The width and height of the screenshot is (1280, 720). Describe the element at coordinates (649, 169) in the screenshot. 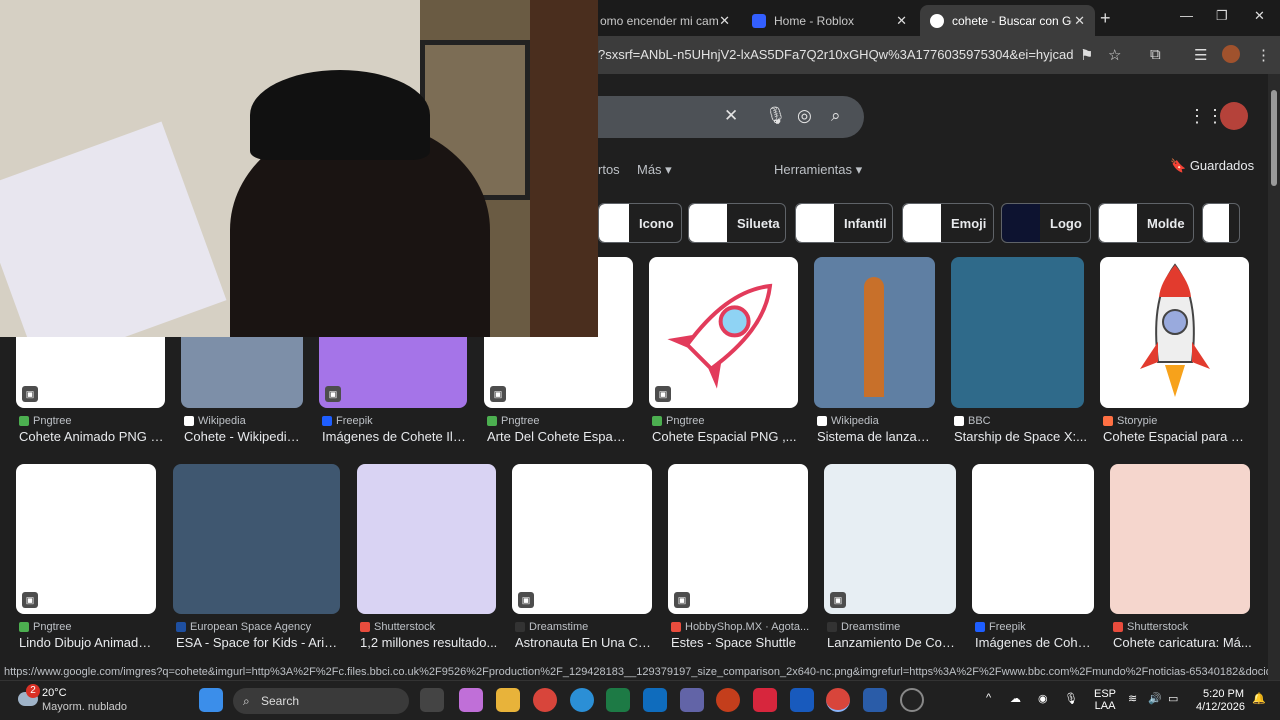

I see `tab-mas-label: Más` at that location.